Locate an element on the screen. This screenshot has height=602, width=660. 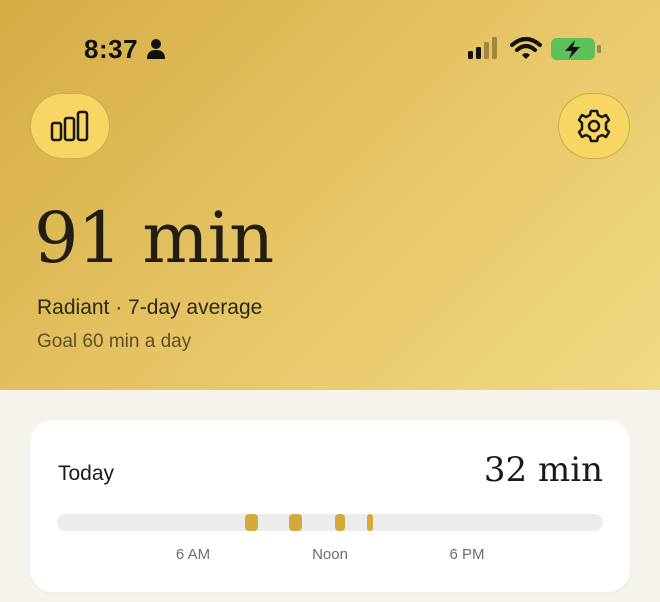
daylight-timeline is located at coordinates (330, 522).